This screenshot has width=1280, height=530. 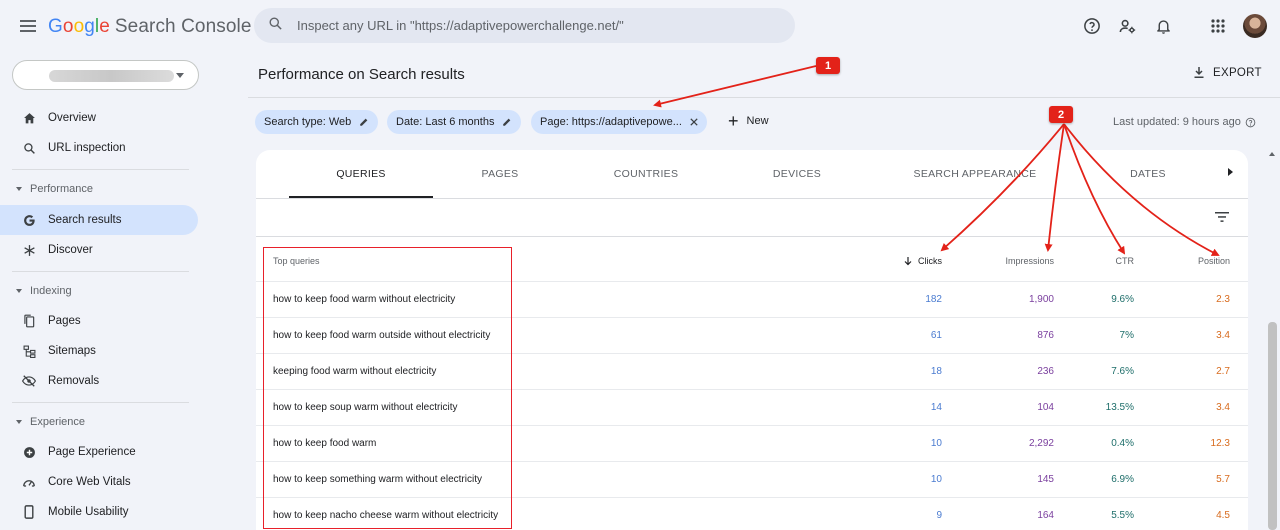 What do you see at coordinates (445, 122) in the screenshot?
I see `chip-label: Date: Last 6 months` at bounding box center [445, 122].